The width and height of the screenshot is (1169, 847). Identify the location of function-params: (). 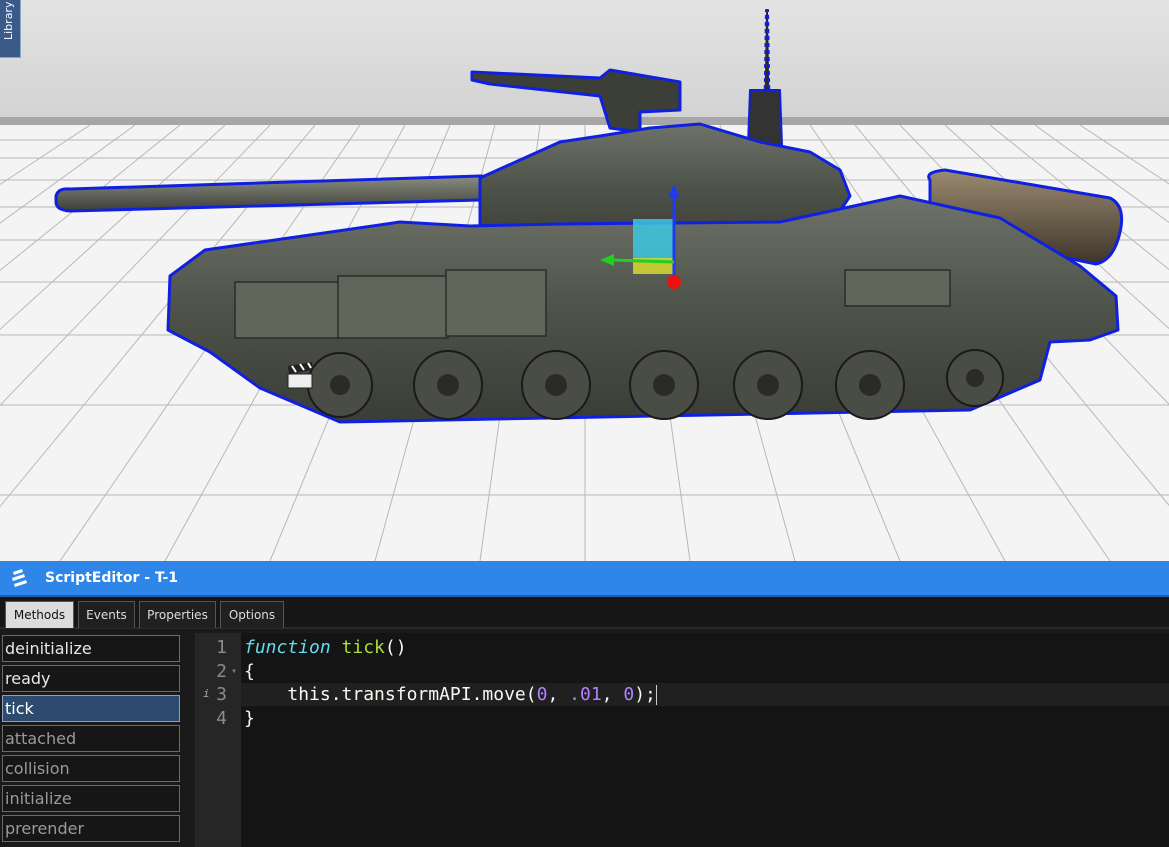
(395, 647).